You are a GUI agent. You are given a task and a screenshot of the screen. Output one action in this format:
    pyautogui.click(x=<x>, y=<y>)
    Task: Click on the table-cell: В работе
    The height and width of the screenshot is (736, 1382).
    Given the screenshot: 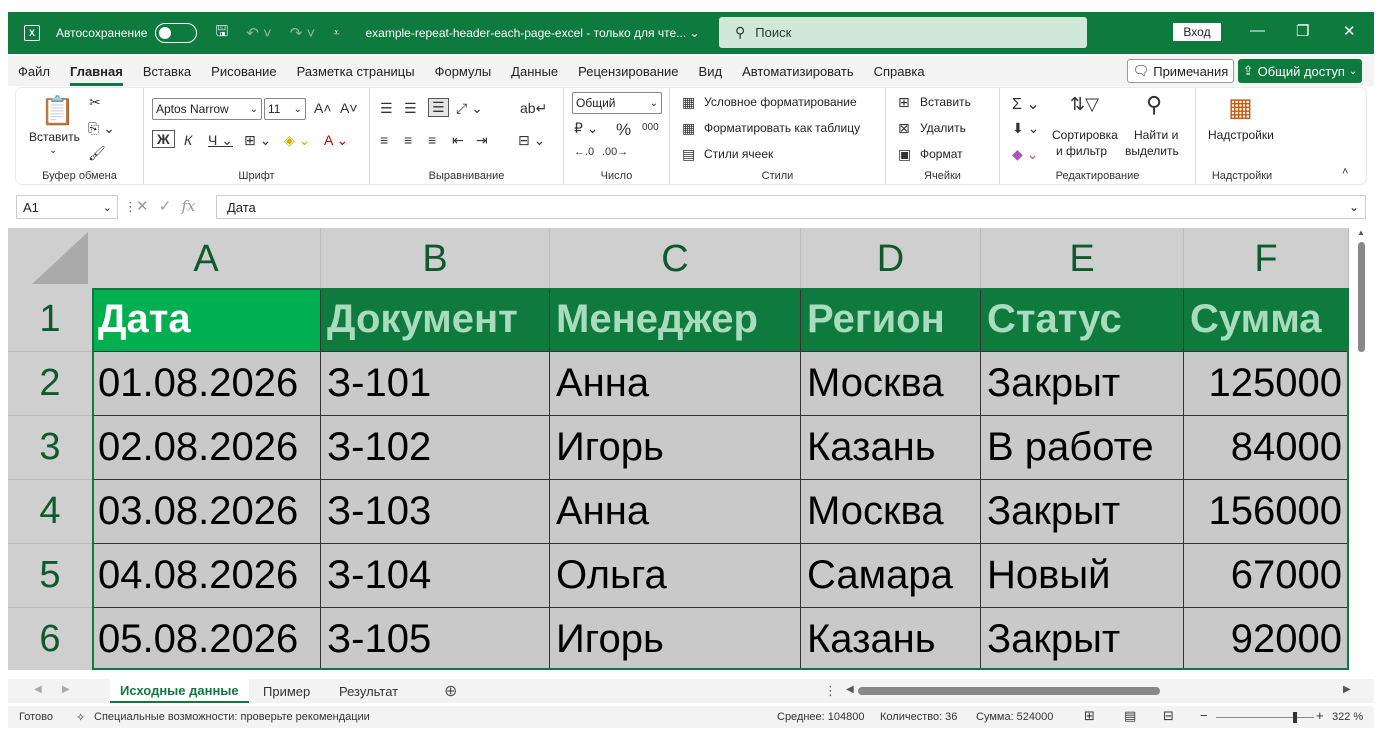 What is the action you would take?
    pyautogui.click(x=1082, y=448)
    